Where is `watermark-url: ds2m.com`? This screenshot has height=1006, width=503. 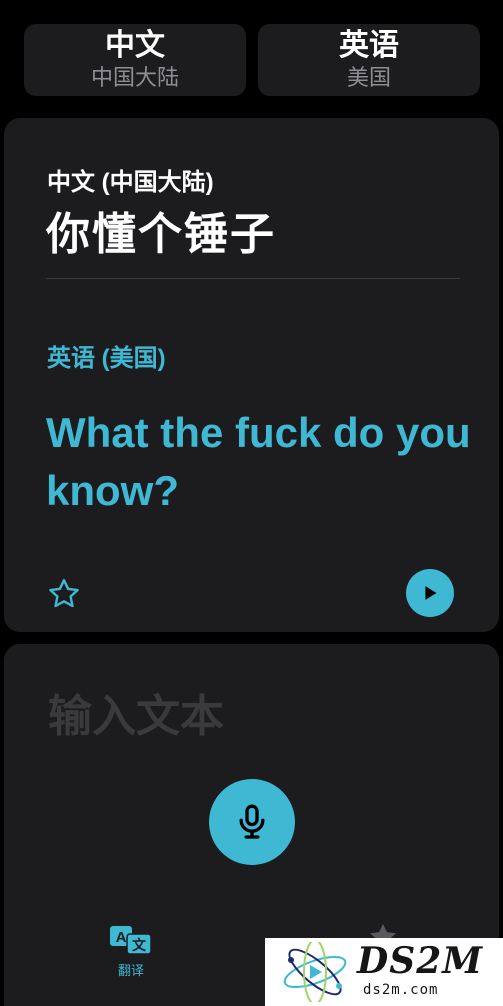 watermark-url: ds2m.com is located at coordinates (401, 990).